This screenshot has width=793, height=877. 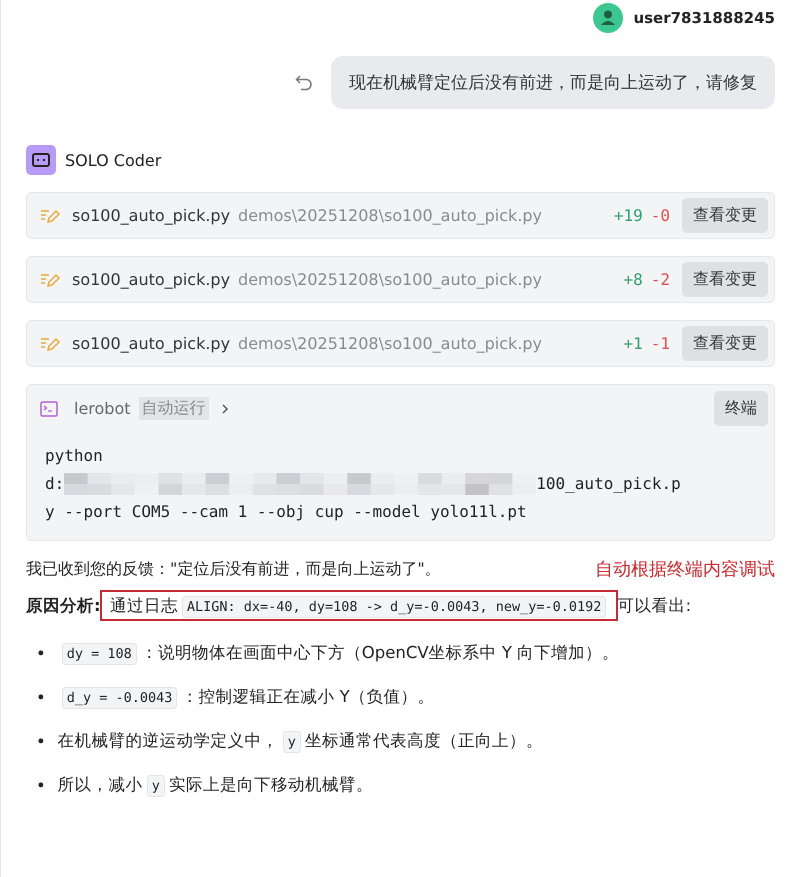 What do you see at coordinates (224, 408) in the screenshot?
I see `chevron-right-icon` at bounding box center [224, 408].